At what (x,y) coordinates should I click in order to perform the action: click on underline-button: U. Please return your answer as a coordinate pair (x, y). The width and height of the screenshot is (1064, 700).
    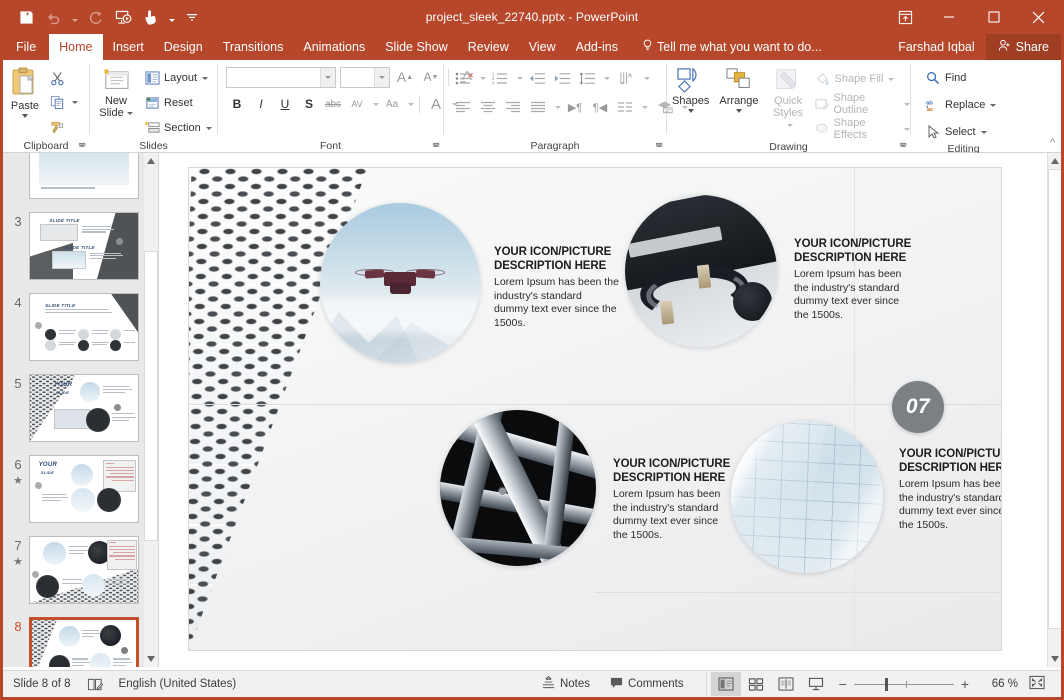
    Looking at the image, I should click on (285, 104).